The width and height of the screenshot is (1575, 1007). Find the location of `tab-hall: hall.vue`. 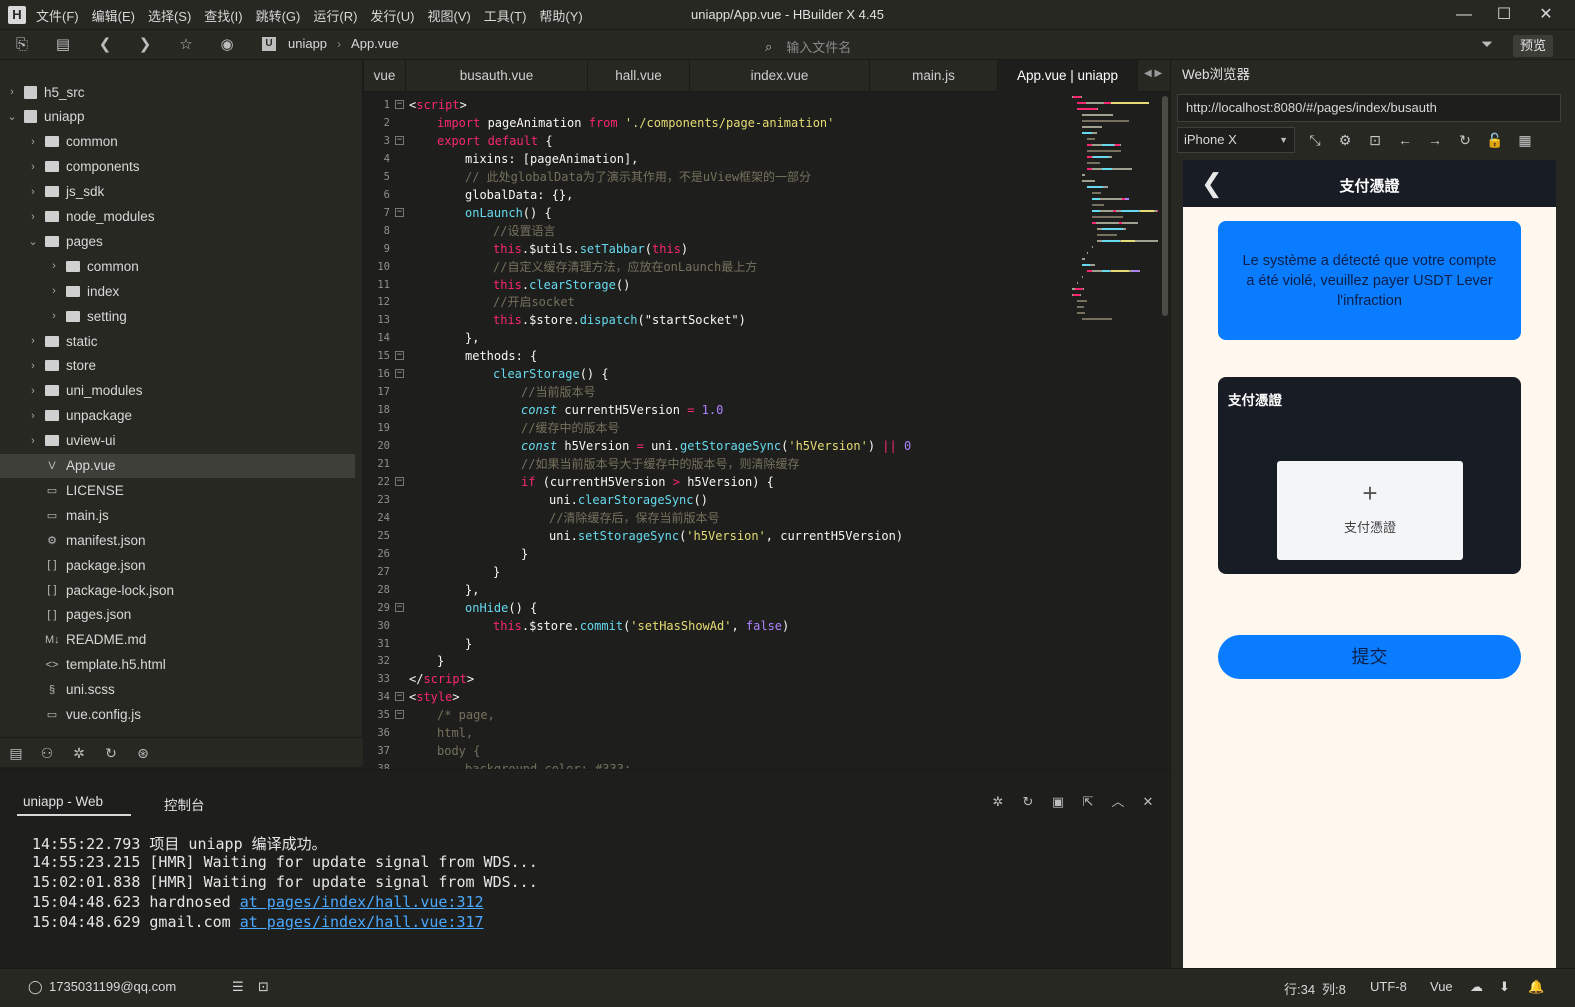

tab-hall: hall.vue is located at coordinates (639, 76).